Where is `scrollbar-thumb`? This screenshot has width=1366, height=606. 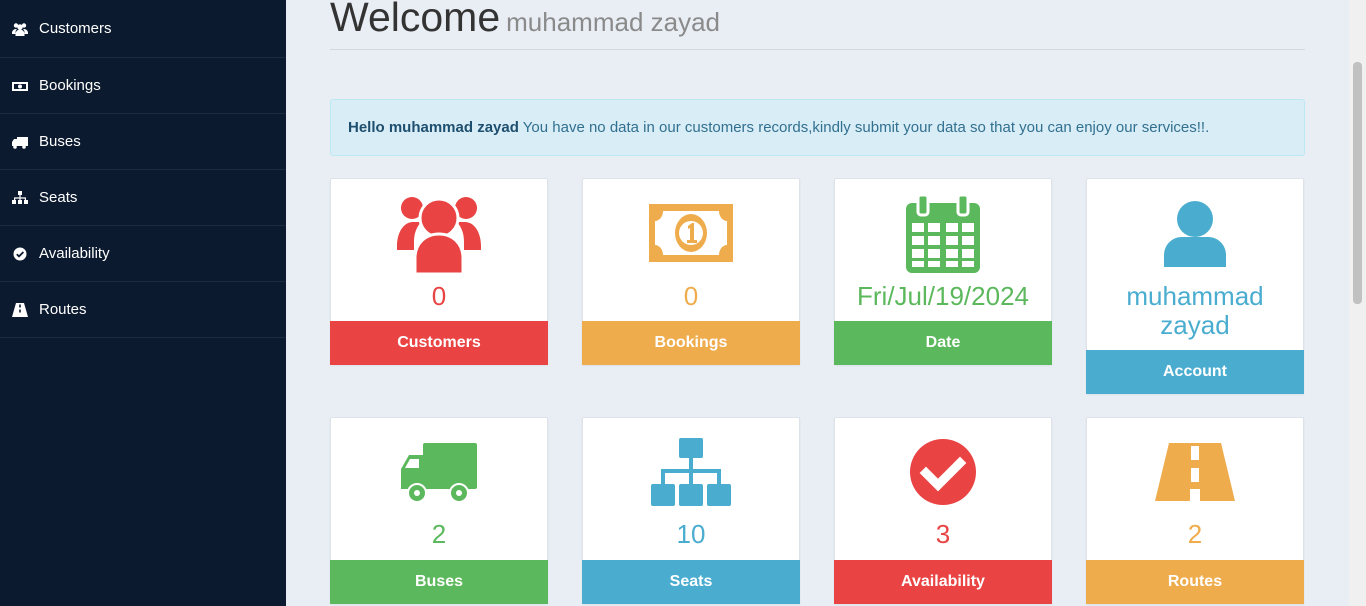
scrollbar-thumb is located at coordinates (1357, 183).